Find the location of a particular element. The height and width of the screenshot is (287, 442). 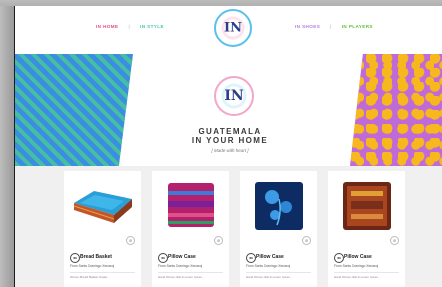

banner-subtitle: [ Made with heart ] is located at coordinates (230, 150).